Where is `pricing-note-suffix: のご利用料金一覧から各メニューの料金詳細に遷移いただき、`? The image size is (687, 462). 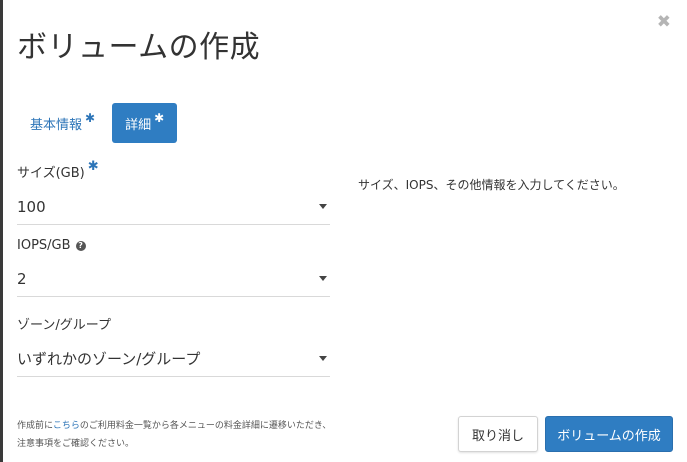 pricing-note-suffix: のご利用料金一覧から各メニューの料金詳細に遷移いただき、 is located at coordinates (205, 426).